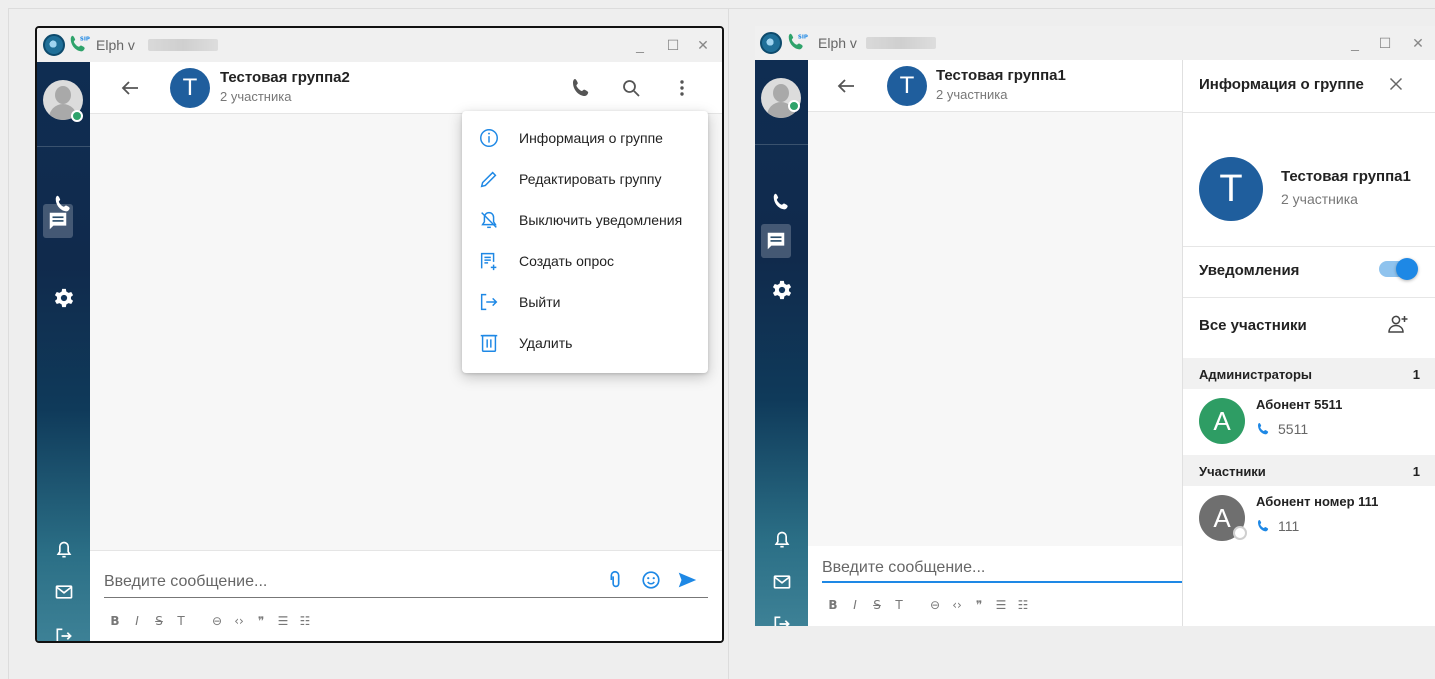 This screenshot has height=679, width=1435. What do you see at coordinates (585, 262) in the screenshot?
I see `menu-item-create-poll: Создать опрос` at bounding box center [585, 262].